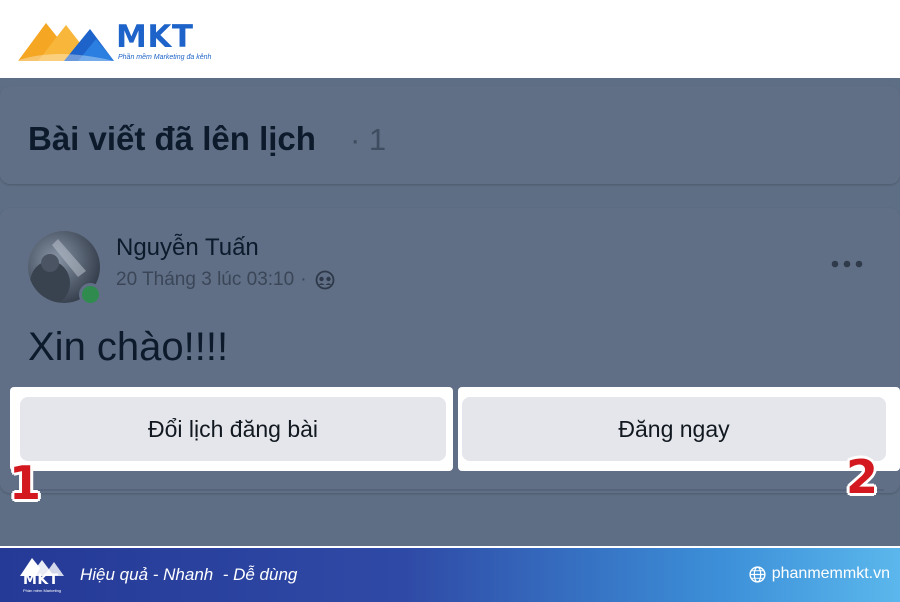 Image resolution: width=900 pixels, height=602 pixels. I want to click on online-status-dot, so click(90, 294).